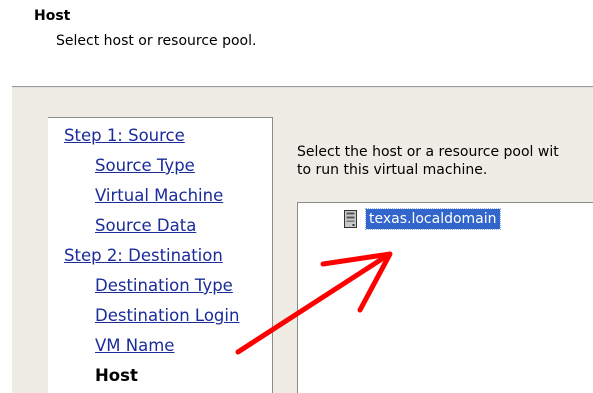 The height and width of the screenshot is (393, 593). Describe the element at coordinates (143, 256) in the screenshot. I see `nav-step-destination: Step 2: Destination` at that location.